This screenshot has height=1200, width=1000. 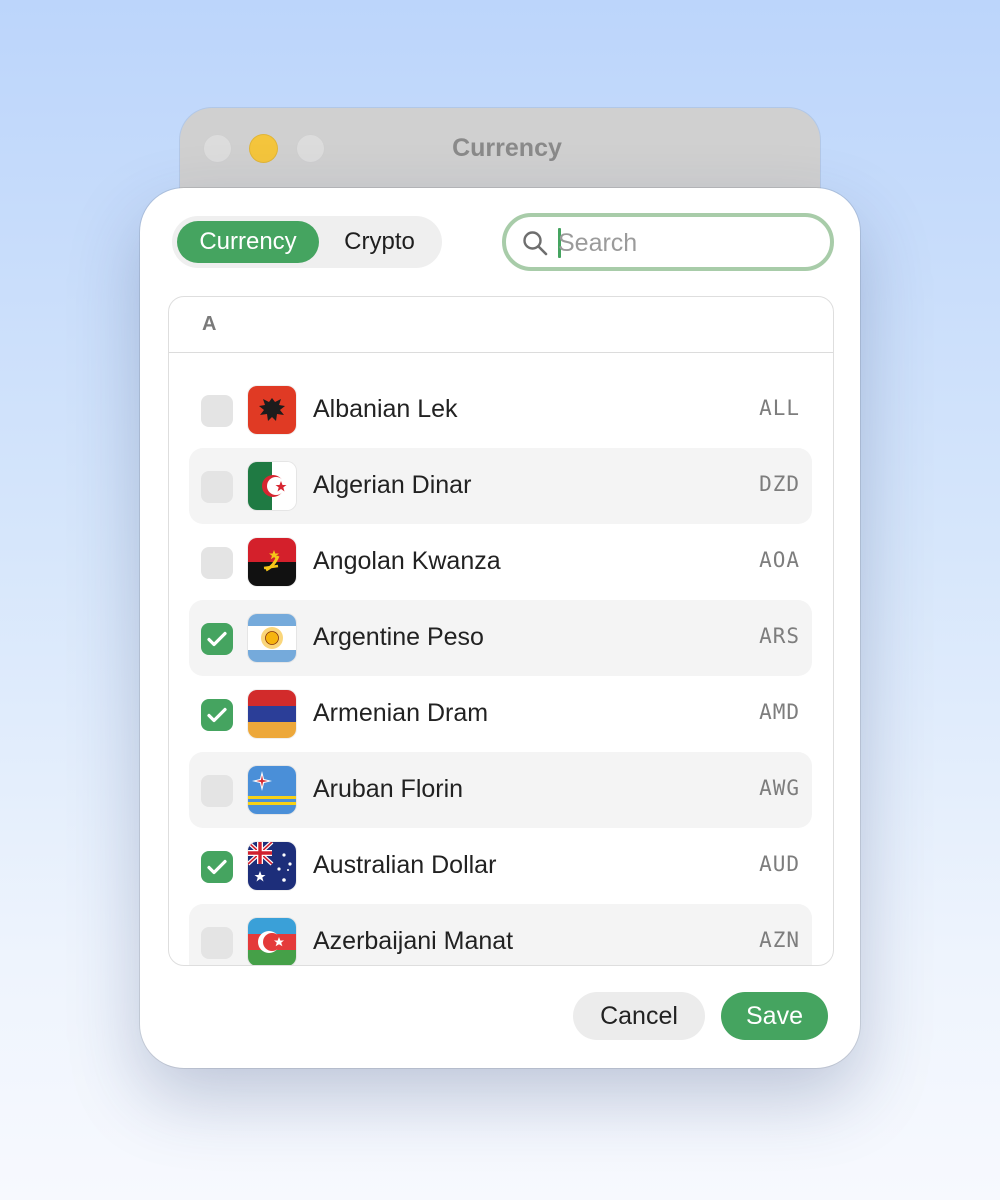 What do you see at coordinates (500, 790) in the screenshot?
I see `list-item: Aruban Florin AWG` at bounding box center [500, 790].